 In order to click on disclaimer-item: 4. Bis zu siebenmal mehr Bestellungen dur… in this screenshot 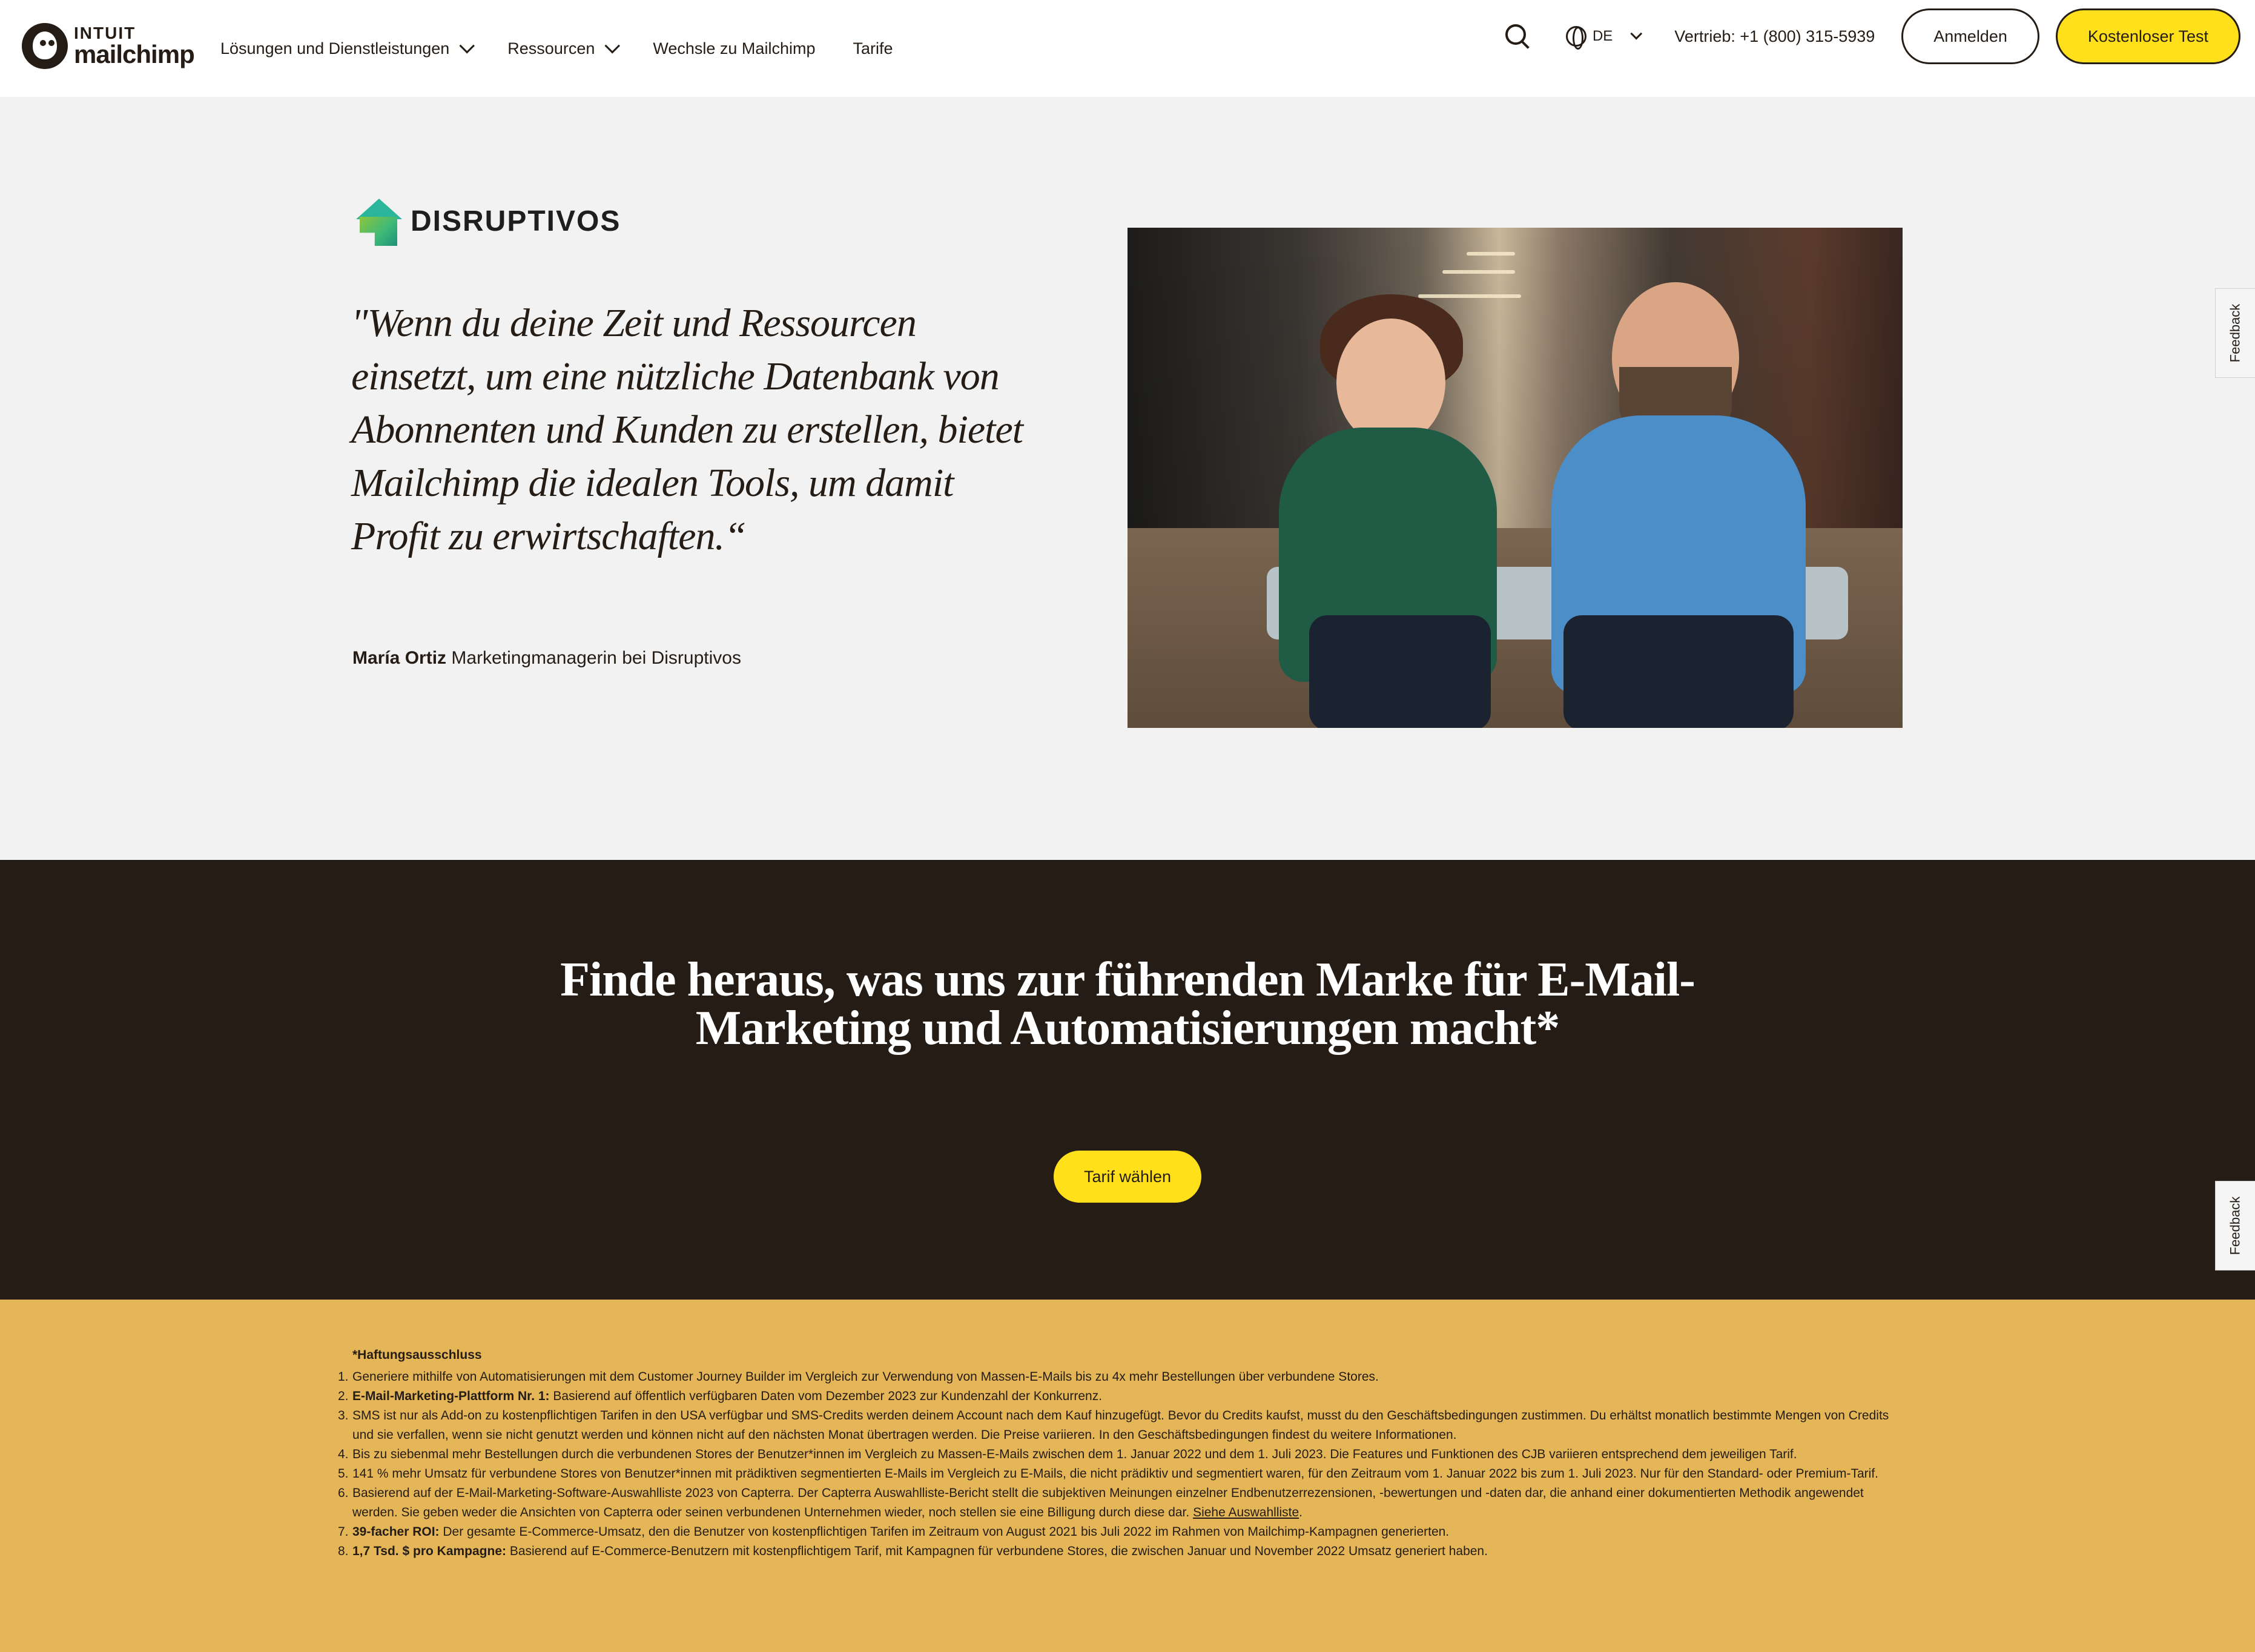, I will do `click(1067, 1454)`.